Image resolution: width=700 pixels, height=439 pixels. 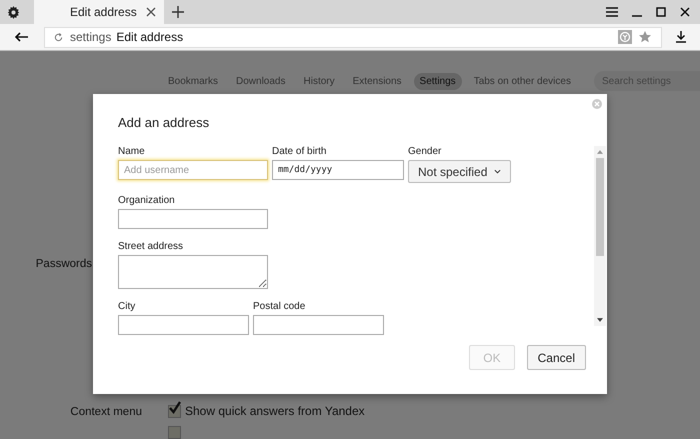 I want to click on url-prefix: settings, so click(x=91, y=37).